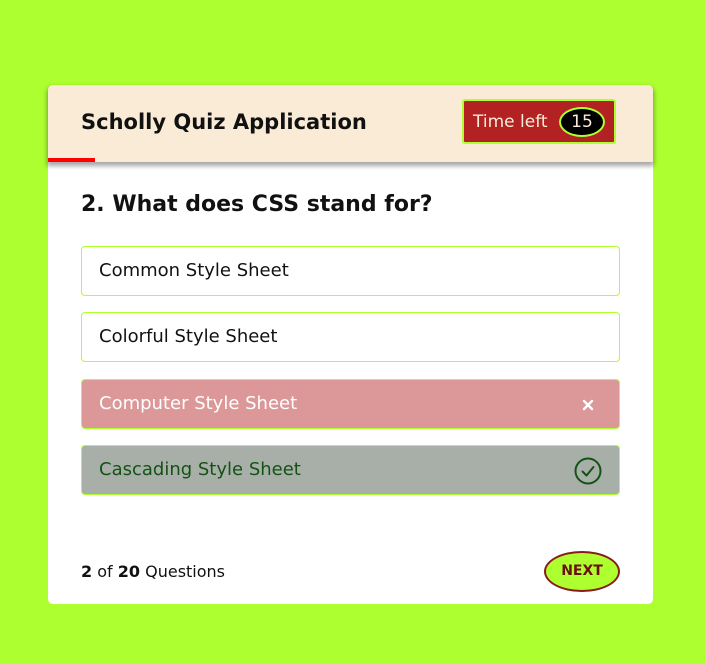  What do you see at coordinates (71, 160) in the screenshot?
I see `time-progress-line` at bounding box center [71, 160].